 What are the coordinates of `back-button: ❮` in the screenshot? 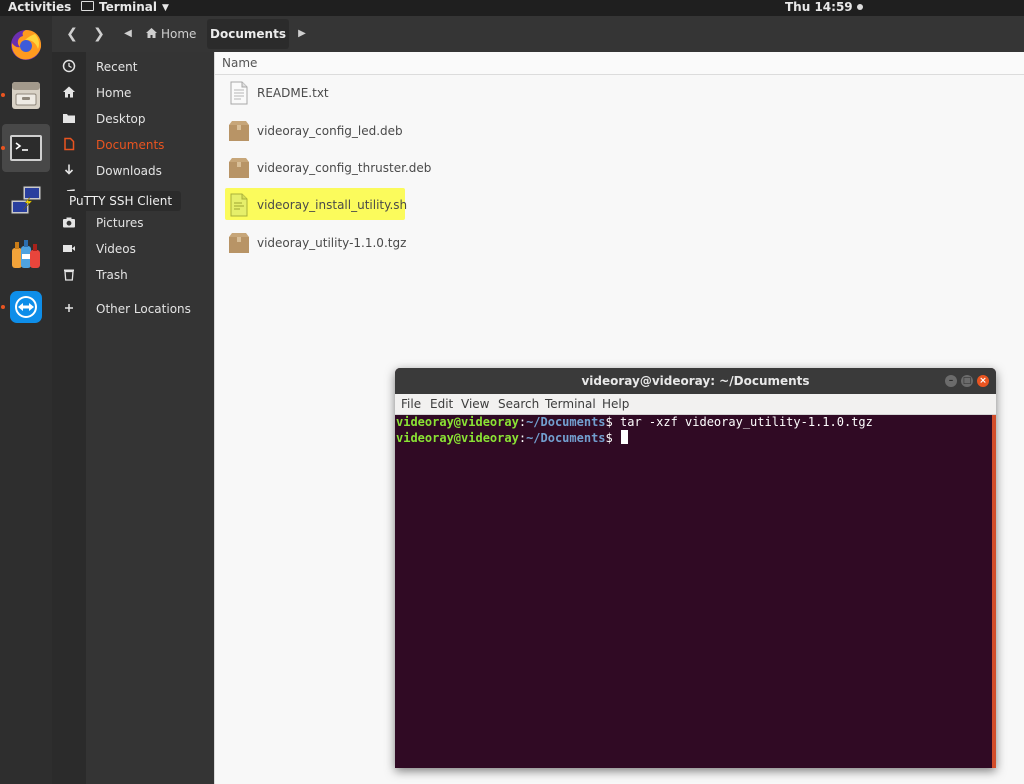 It's located at (72, 34).